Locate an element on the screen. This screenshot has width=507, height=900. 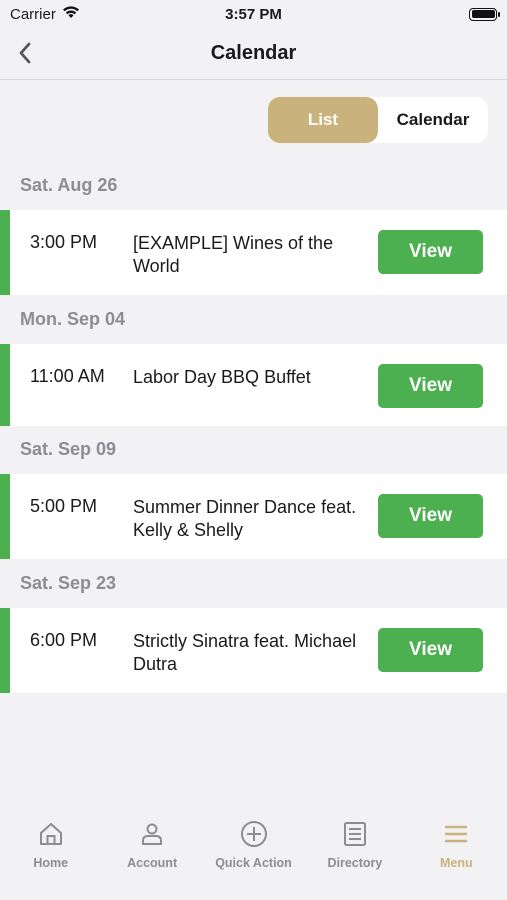
tab-label: Directory is located at coordinates (355, 863).